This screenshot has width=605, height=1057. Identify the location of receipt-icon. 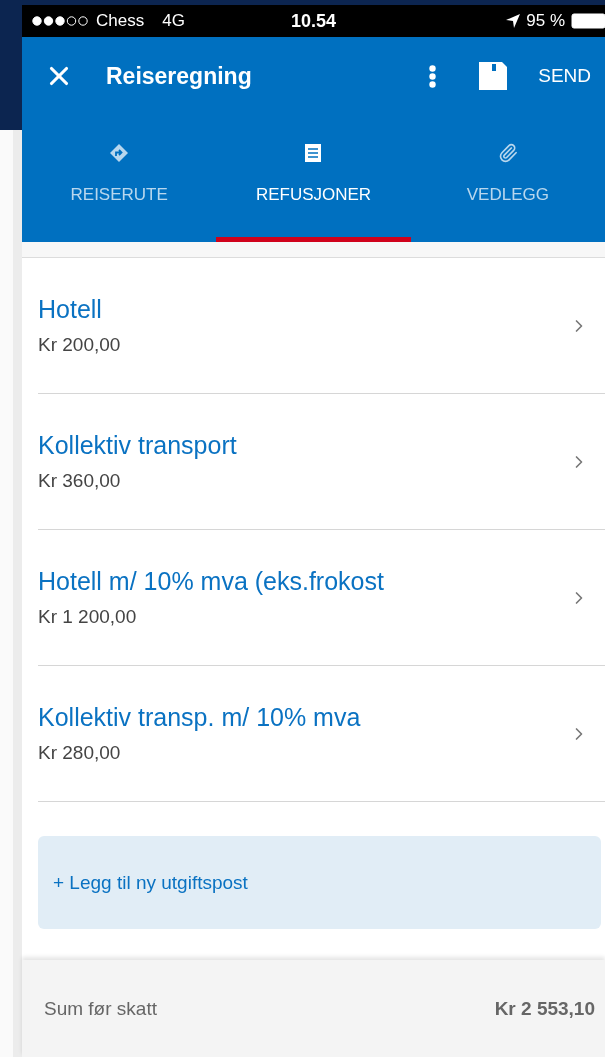
(313, 153).